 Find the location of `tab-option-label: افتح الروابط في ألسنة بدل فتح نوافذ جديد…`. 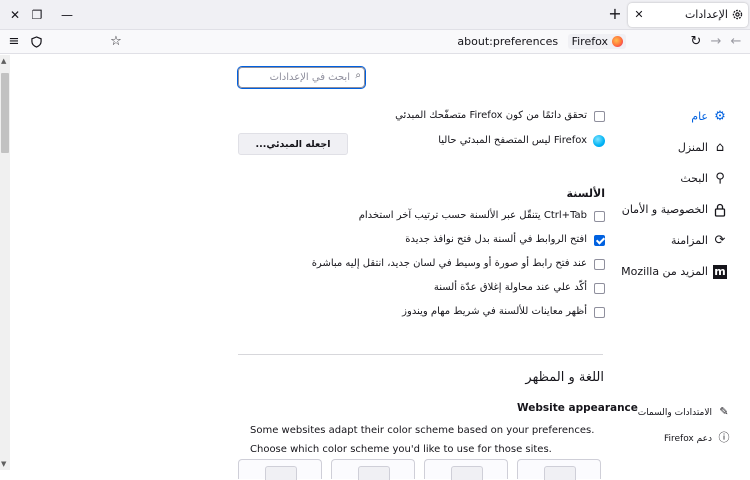

tab-option-label: افتح الروابط في ألسنة بدل فتح نوافذ جديد… is located at coordinates (496, 239).